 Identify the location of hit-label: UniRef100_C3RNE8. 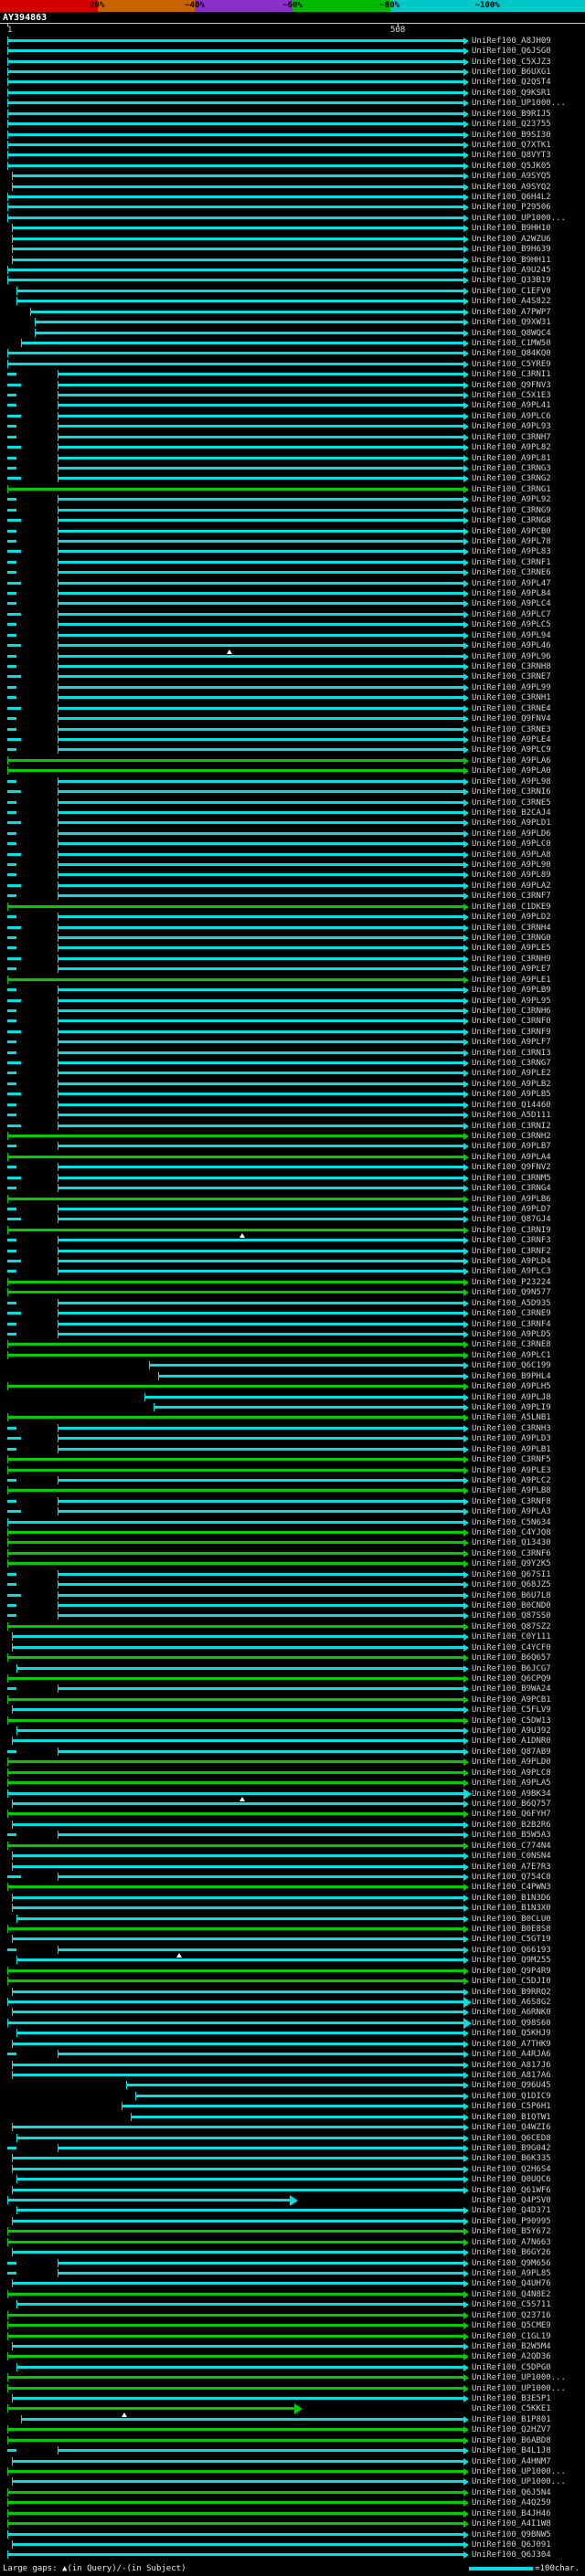
(529, 1345).